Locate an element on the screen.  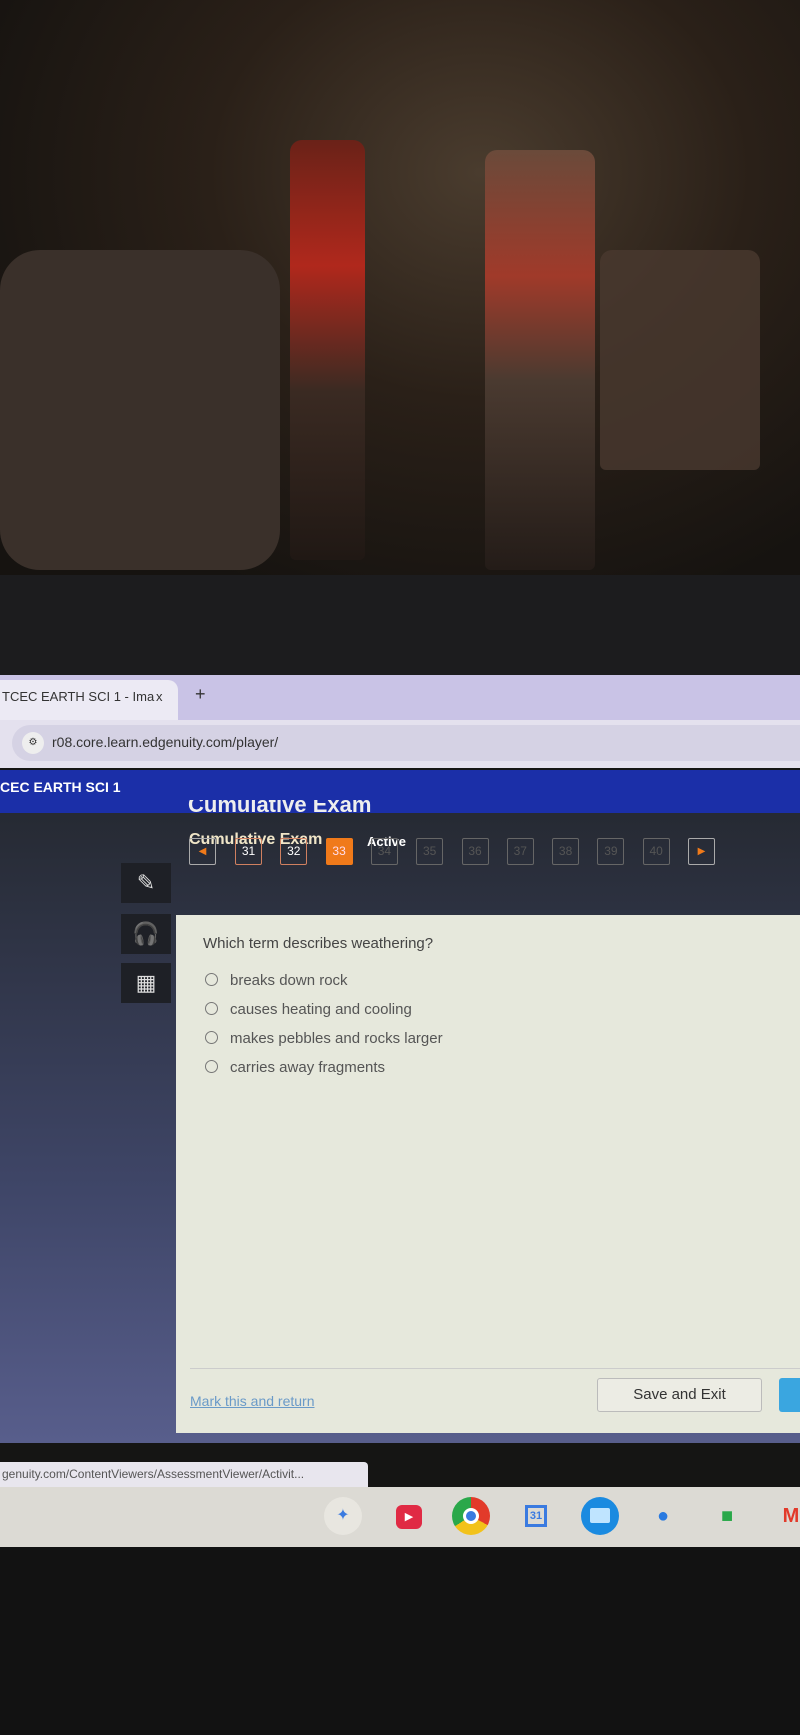
chat-icon: ● is located at coordinates (663, 1516).